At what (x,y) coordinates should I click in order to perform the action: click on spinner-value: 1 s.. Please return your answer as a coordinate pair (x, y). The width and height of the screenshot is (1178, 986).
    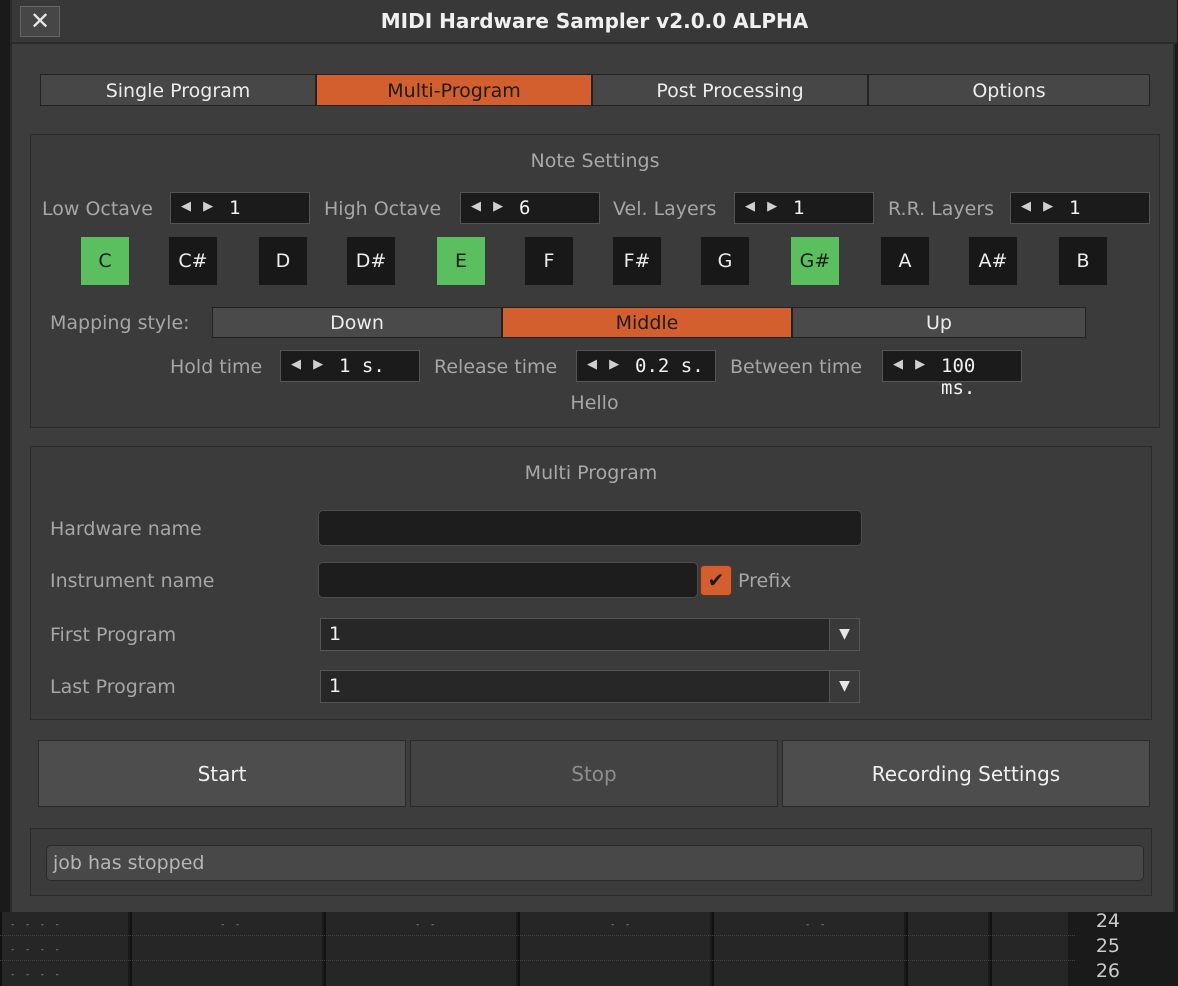
    Looking at the image, I should click on (362, 366).